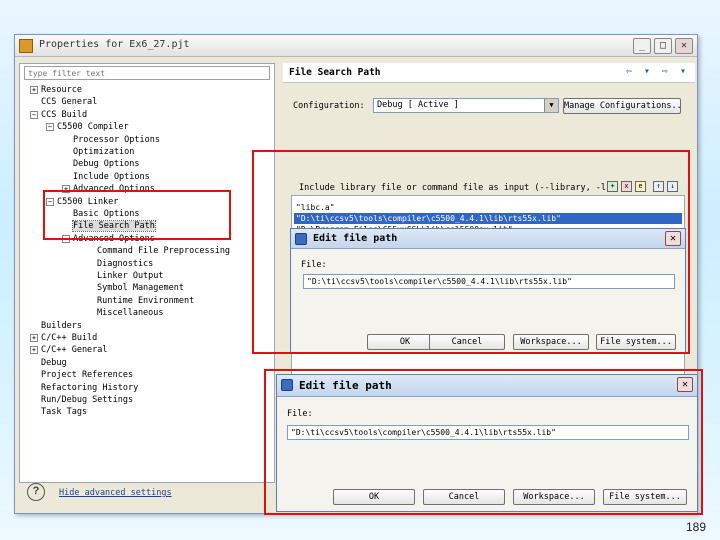  What do you see at coordinates (146, 300) in the screenshot?
I see `tree-item-label: Runtime Environment` at bounding box center [146, 300].